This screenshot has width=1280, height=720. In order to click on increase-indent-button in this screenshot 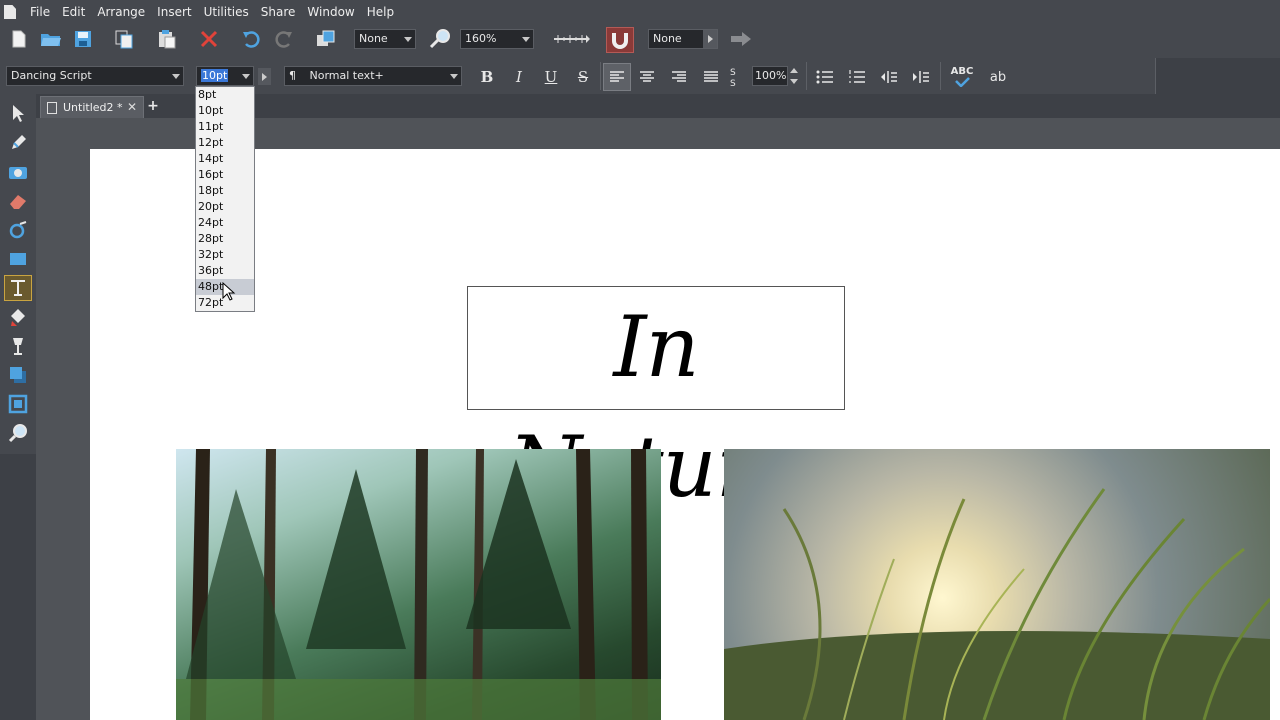, I will do `click(921, 77)`.